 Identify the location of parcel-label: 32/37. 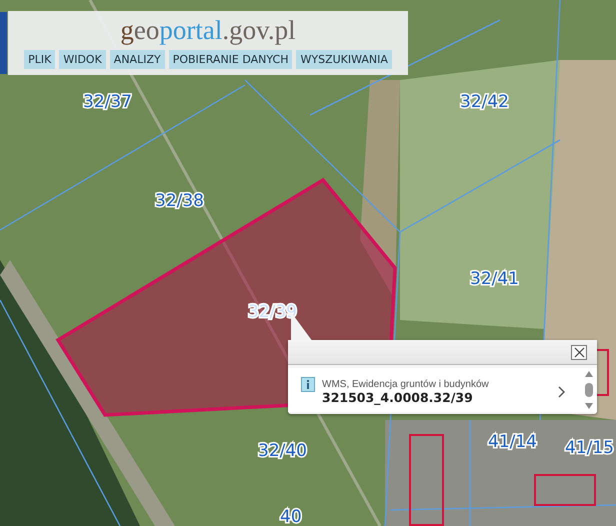
(107, 102).